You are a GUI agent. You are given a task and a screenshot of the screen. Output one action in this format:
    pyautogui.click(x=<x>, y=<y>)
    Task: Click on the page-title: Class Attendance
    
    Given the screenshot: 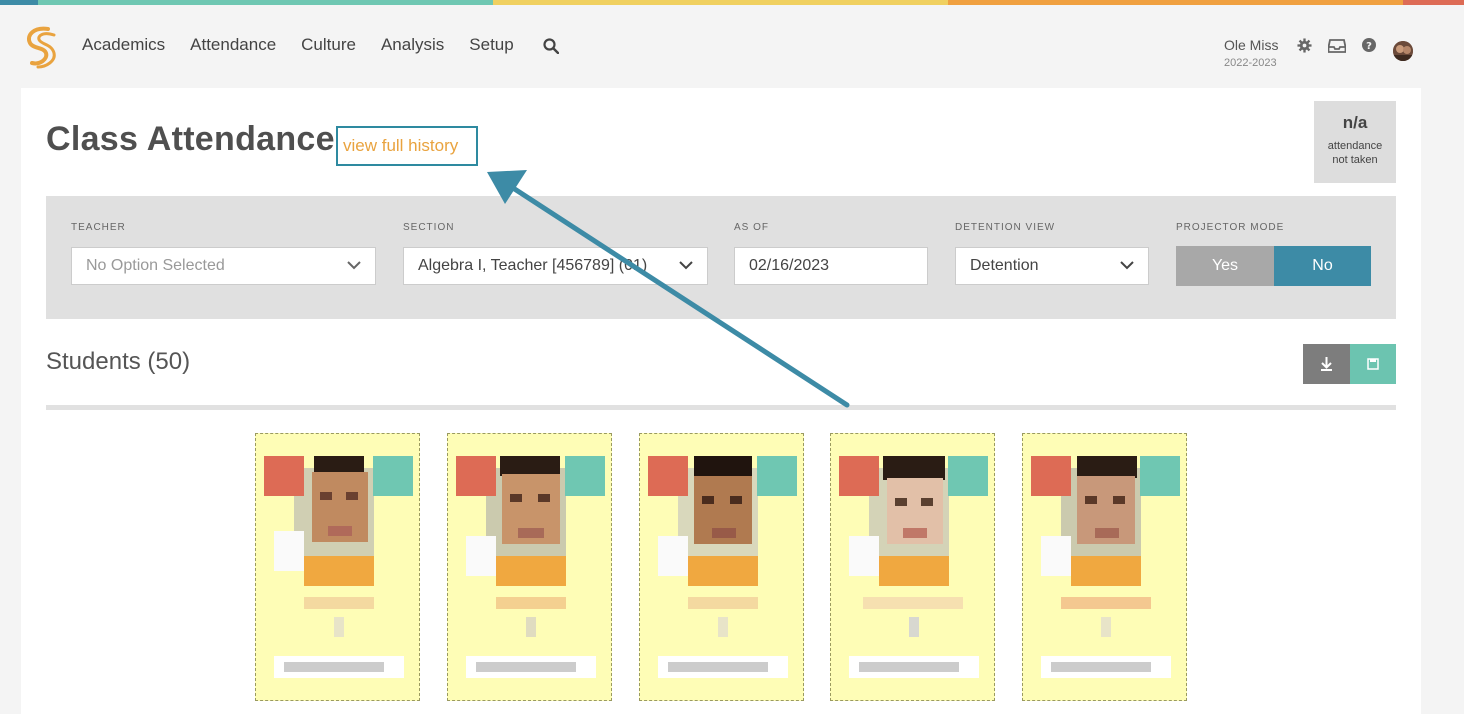 What is the action you would take?
    pyautogui.click(x=190, y=139)
    